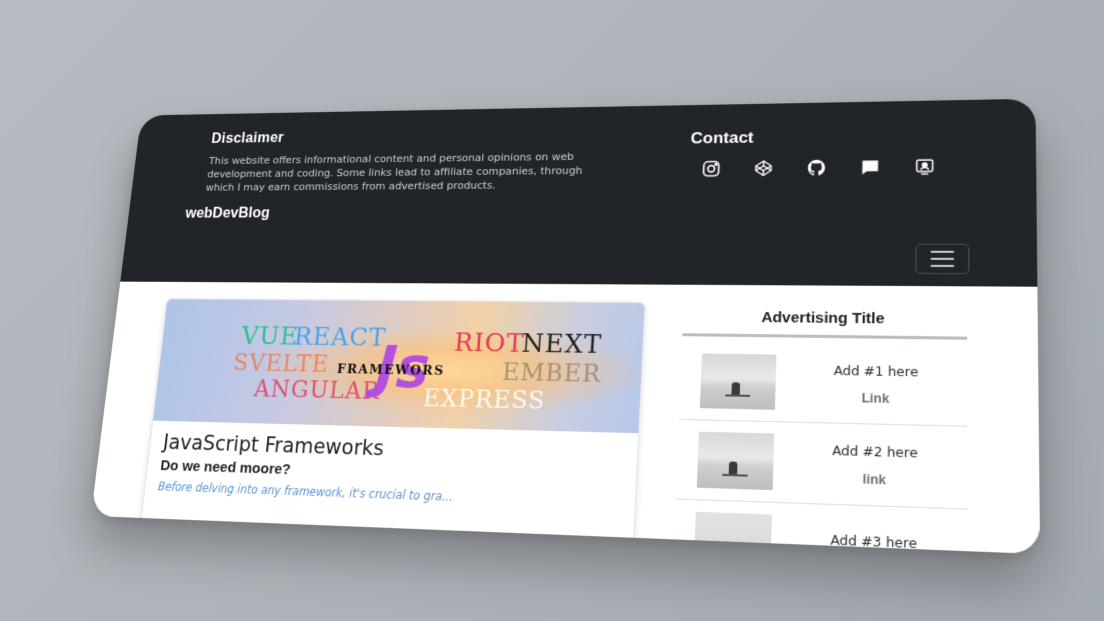  I want to click on navbar, so click(578, 262).